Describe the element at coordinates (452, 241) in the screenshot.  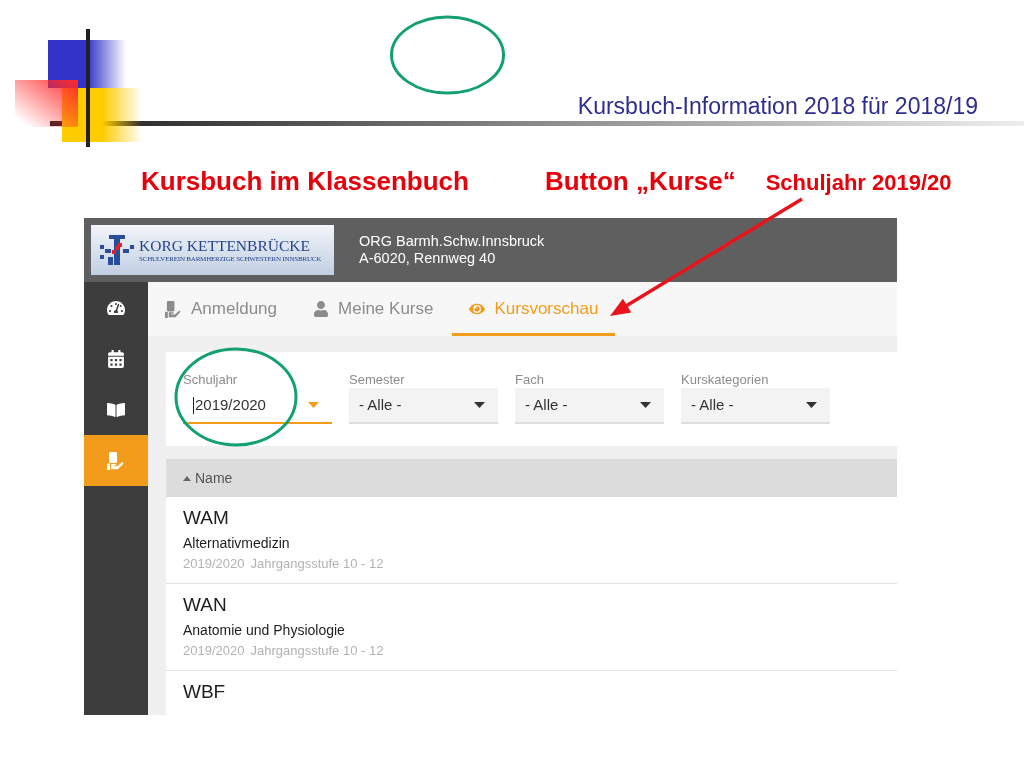
I see `school-name: ORG Barmh.Schw.Innsbruck` at that location.